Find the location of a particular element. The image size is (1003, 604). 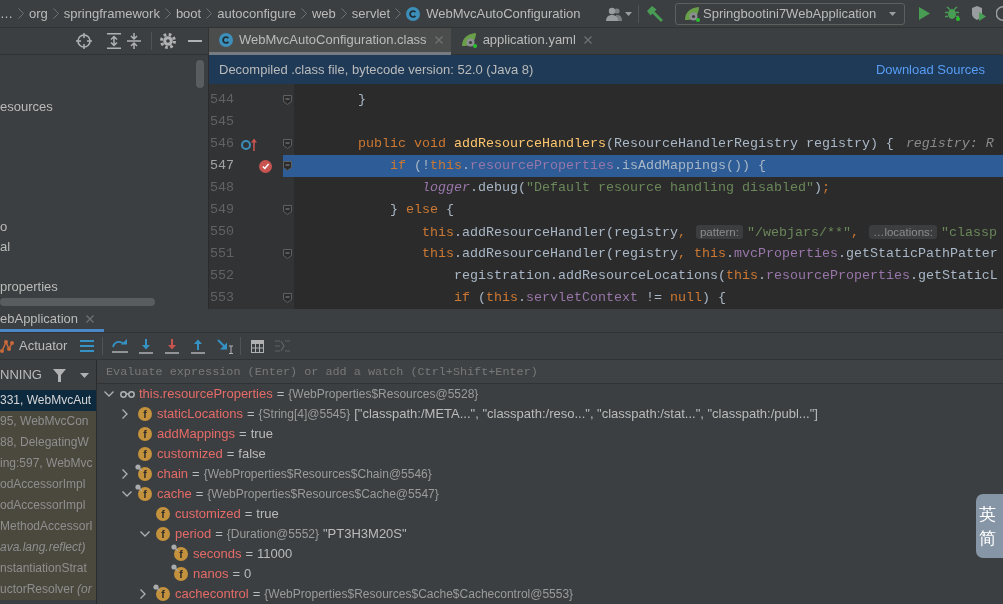

breakpoint-icon is located at coordinates (265, 166).